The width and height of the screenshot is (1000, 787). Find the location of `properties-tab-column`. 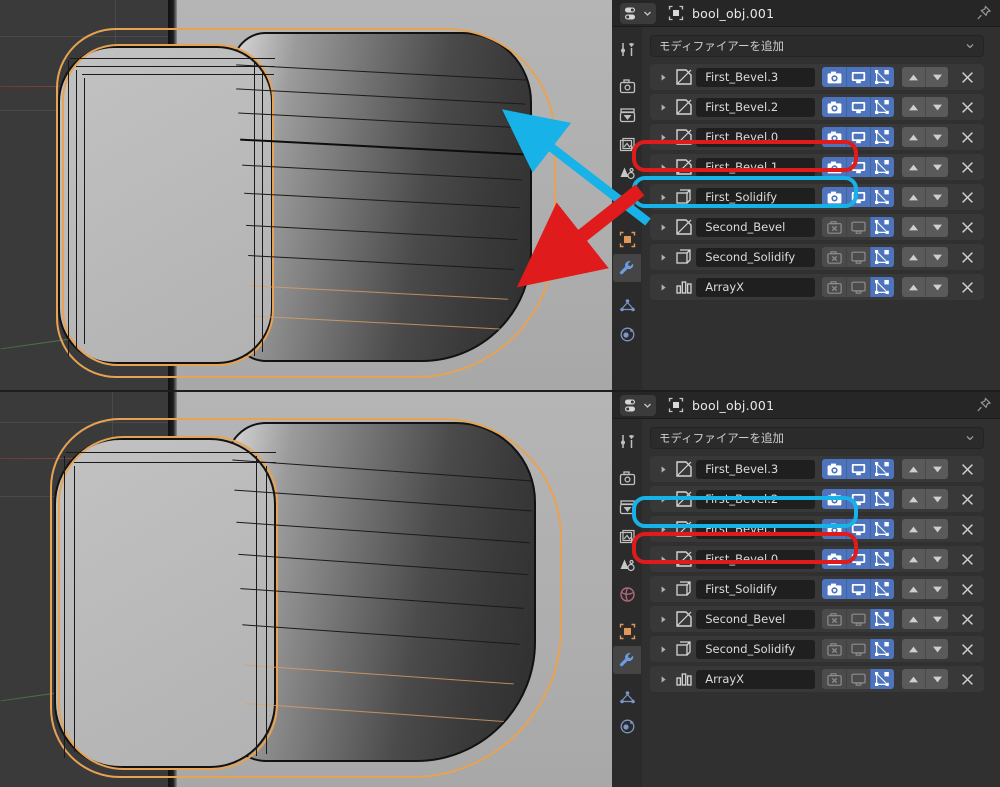

properties-tab-column is located at coordinates (627, 603).